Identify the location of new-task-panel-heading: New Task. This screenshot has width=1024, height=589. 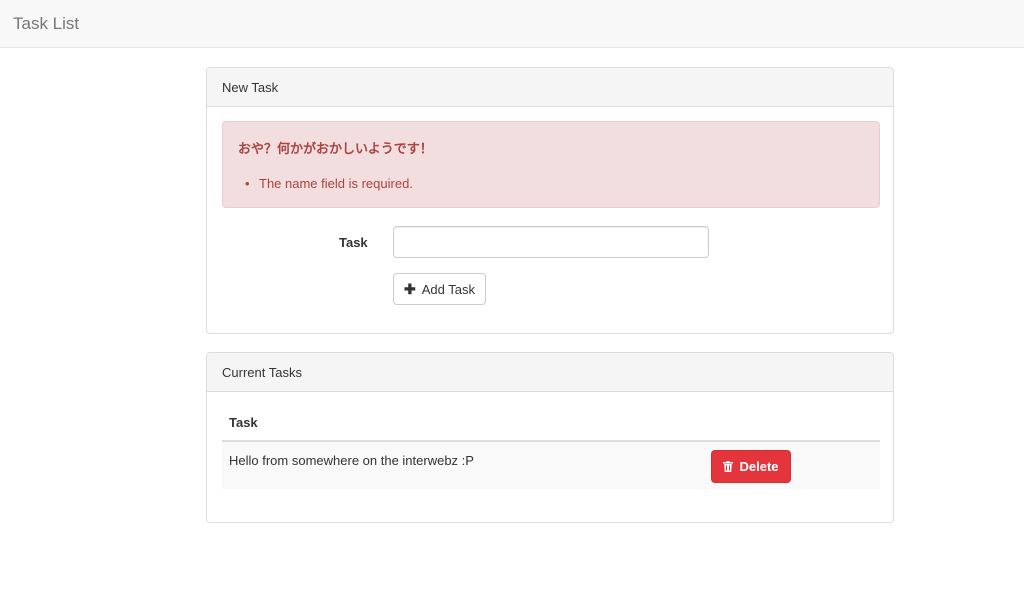
(550, 87).